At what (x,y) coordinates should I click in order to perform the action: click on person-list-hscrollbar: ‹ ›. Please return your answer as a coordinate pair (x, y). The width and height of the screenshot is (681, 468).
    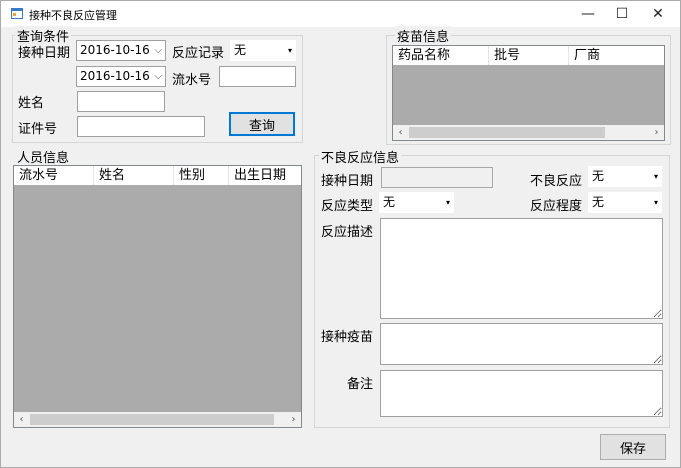
    Looking at the image, I should click on (157, 419).